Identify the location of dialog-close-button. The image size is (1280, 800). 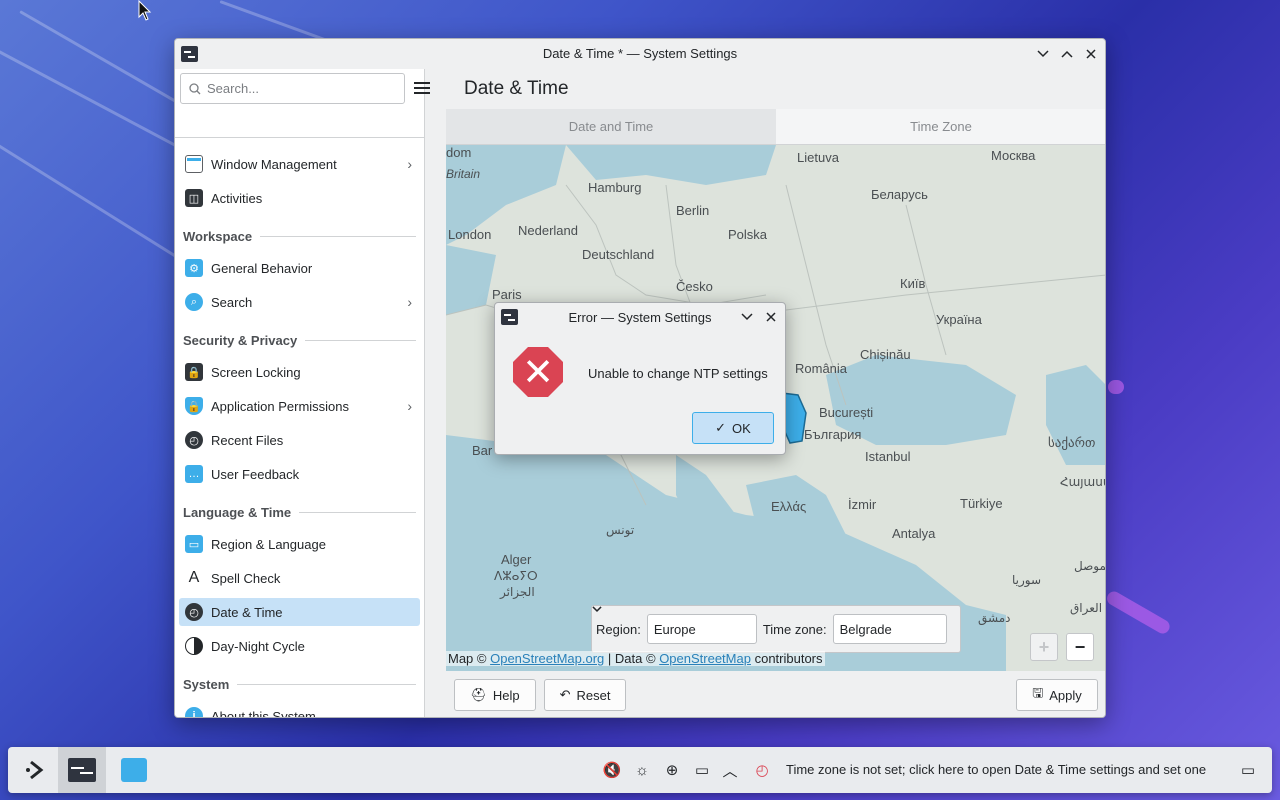
(771, 317).